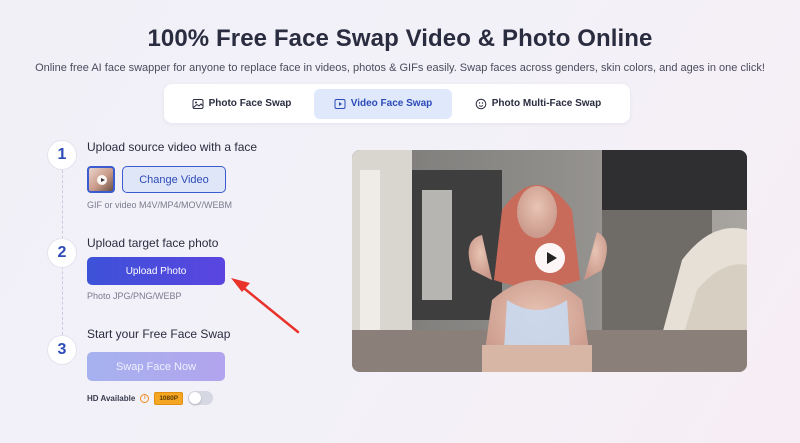 The height and width of the screenshot is (443, 800). I want to click on hd-option: HD Available i 1080P, so click(150, 398).